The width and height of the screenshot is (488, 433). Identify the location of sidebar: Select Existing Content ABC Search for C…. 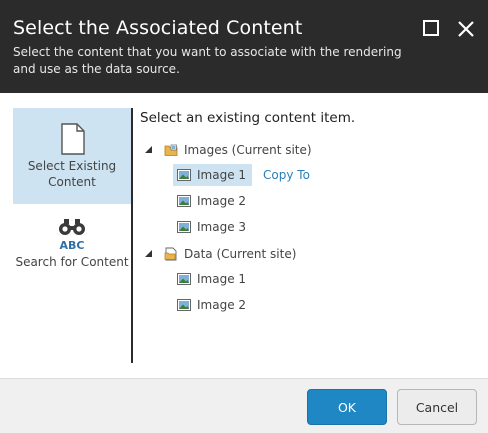
(72, 235).